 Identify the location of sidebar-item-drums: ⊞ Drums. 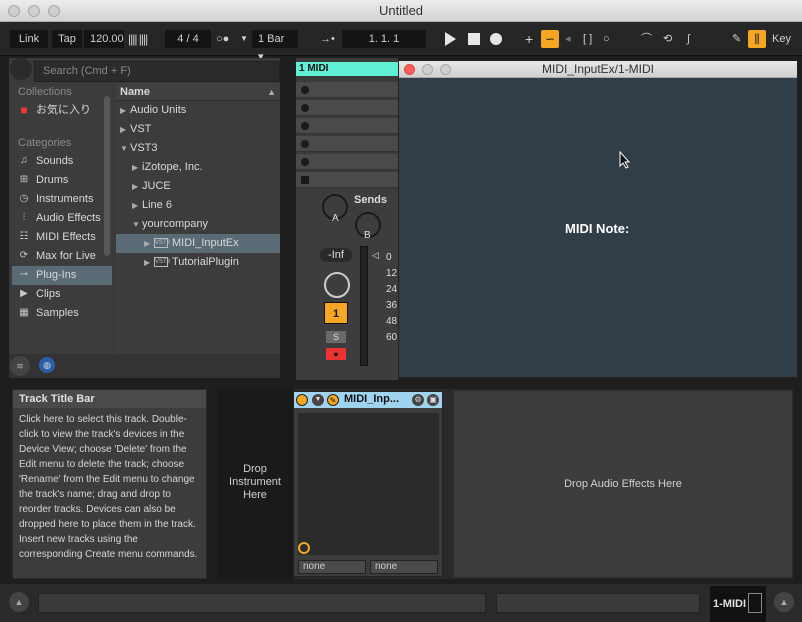
(62, 180).